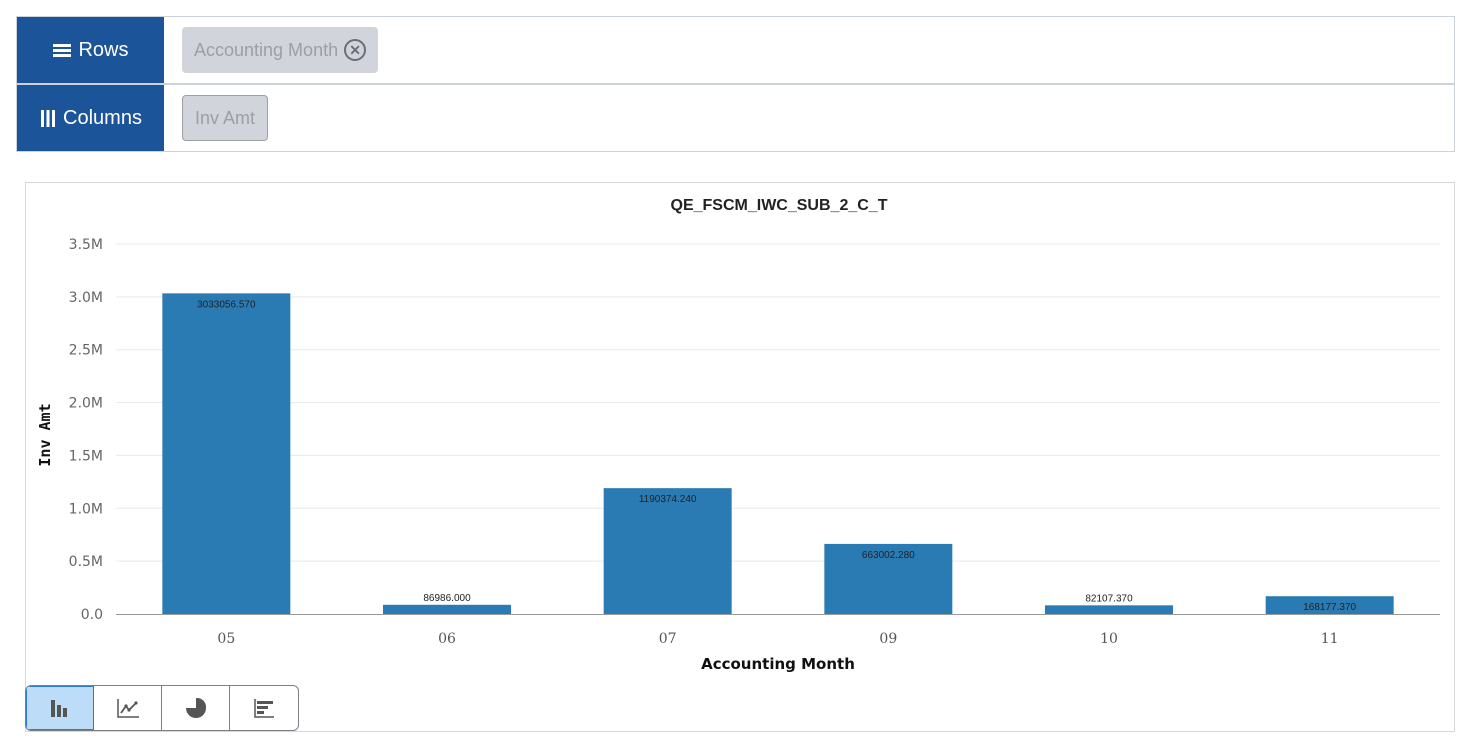  I want to click on pie-chart-icon, so click(195, 708).